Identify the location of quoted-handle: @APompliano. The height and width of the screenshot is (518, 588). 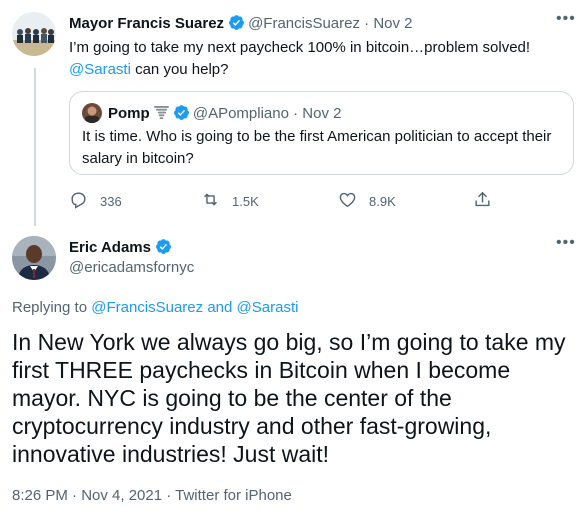
(240, 113).